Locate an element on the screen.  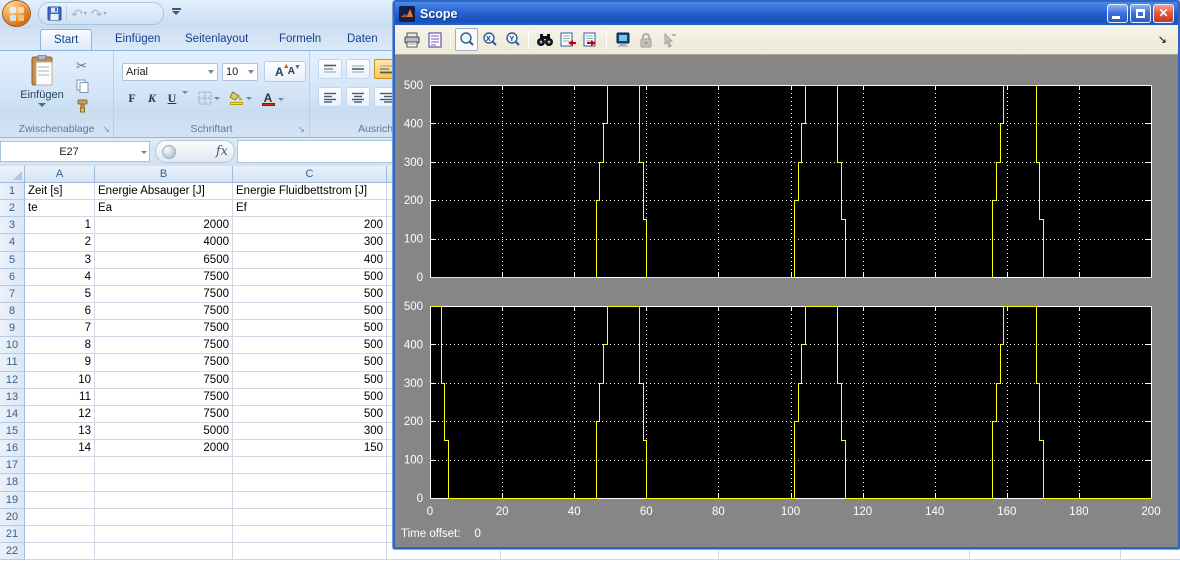
column-header-c: C is located at coordinates (310, 174).